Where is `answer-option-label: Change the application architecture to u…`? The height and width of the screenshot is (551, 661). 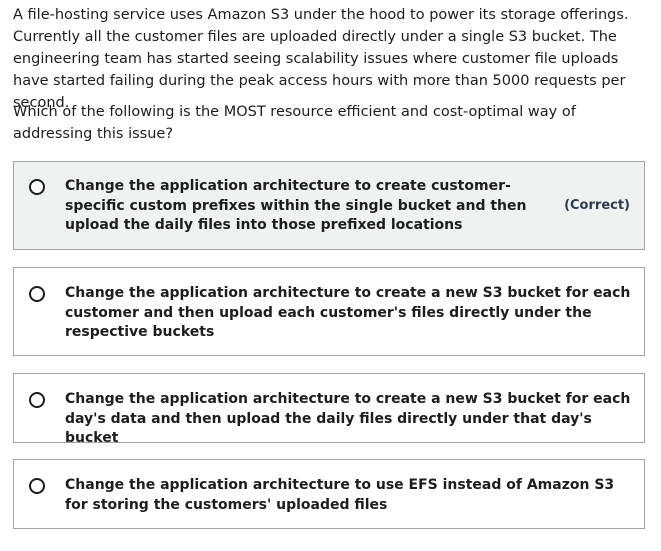 answer-option-label: Change the application architecture to u… is located at coordinates (340, 495).